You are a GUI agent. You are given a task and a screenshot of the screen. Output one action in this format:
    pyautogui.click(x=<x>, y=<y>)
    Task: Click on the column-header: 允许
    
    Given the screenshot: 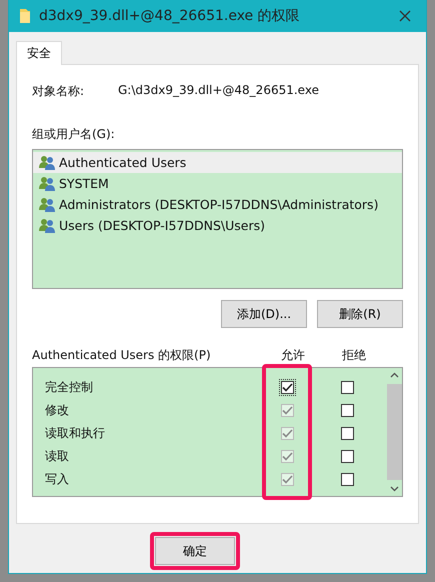 What is the action you would take?
    pyautogui.click(x=293, y=355)
    